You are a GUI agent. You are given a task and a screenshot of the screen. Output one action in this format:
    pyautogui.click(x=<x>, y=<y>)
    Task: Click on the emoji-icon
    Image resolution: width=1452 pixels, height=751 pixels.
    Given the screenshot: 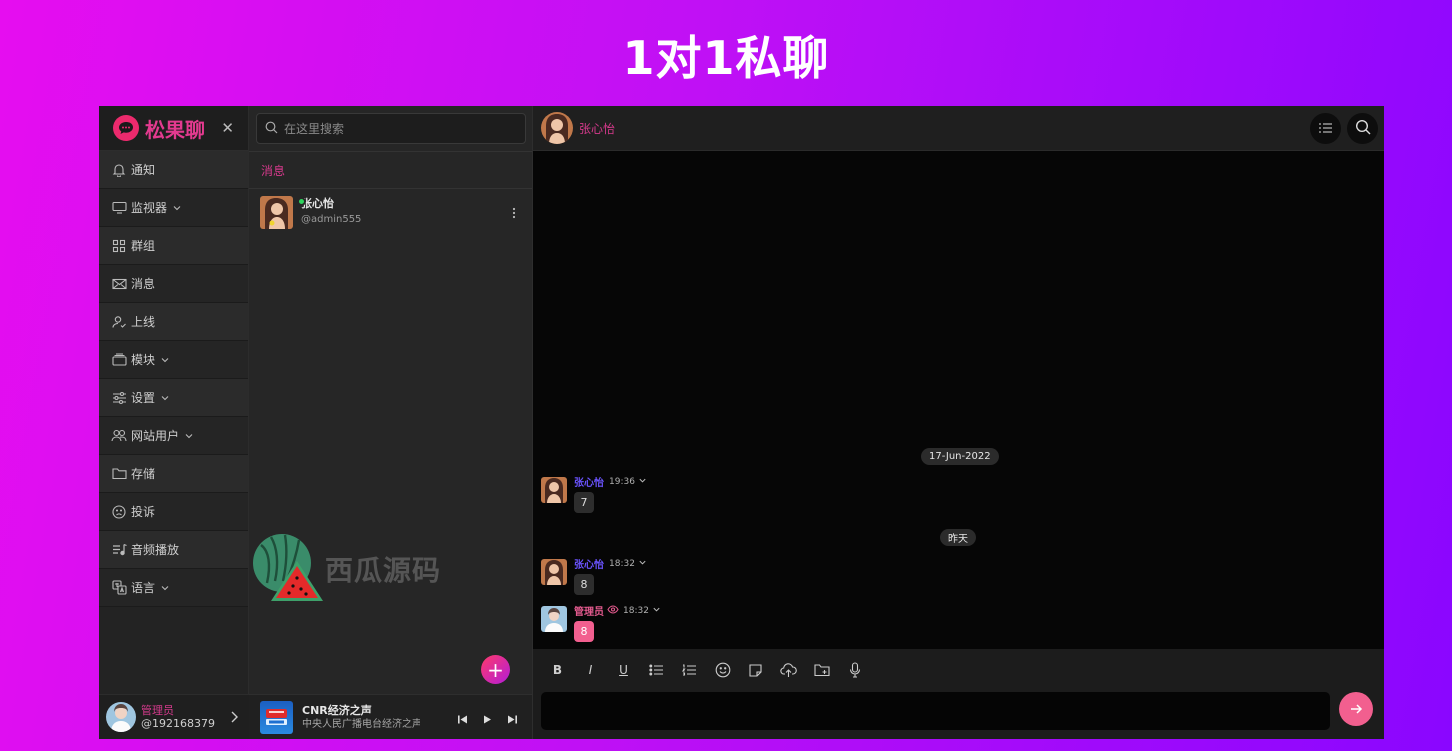 What is the action you would take?
    pyautogui.click(x=722, y=670)
    